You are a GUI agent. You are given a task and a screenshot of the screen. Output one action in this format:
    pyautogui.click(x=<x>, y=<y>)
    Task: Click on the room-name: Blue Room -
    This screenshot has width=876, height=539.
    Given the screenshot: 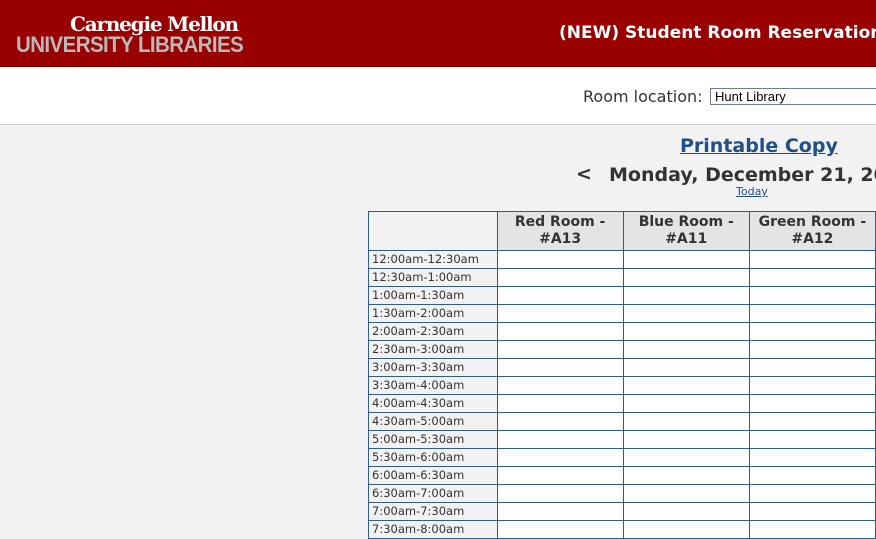 What is the action you would take?
    pyautogui.click(x=686, y=222)
    